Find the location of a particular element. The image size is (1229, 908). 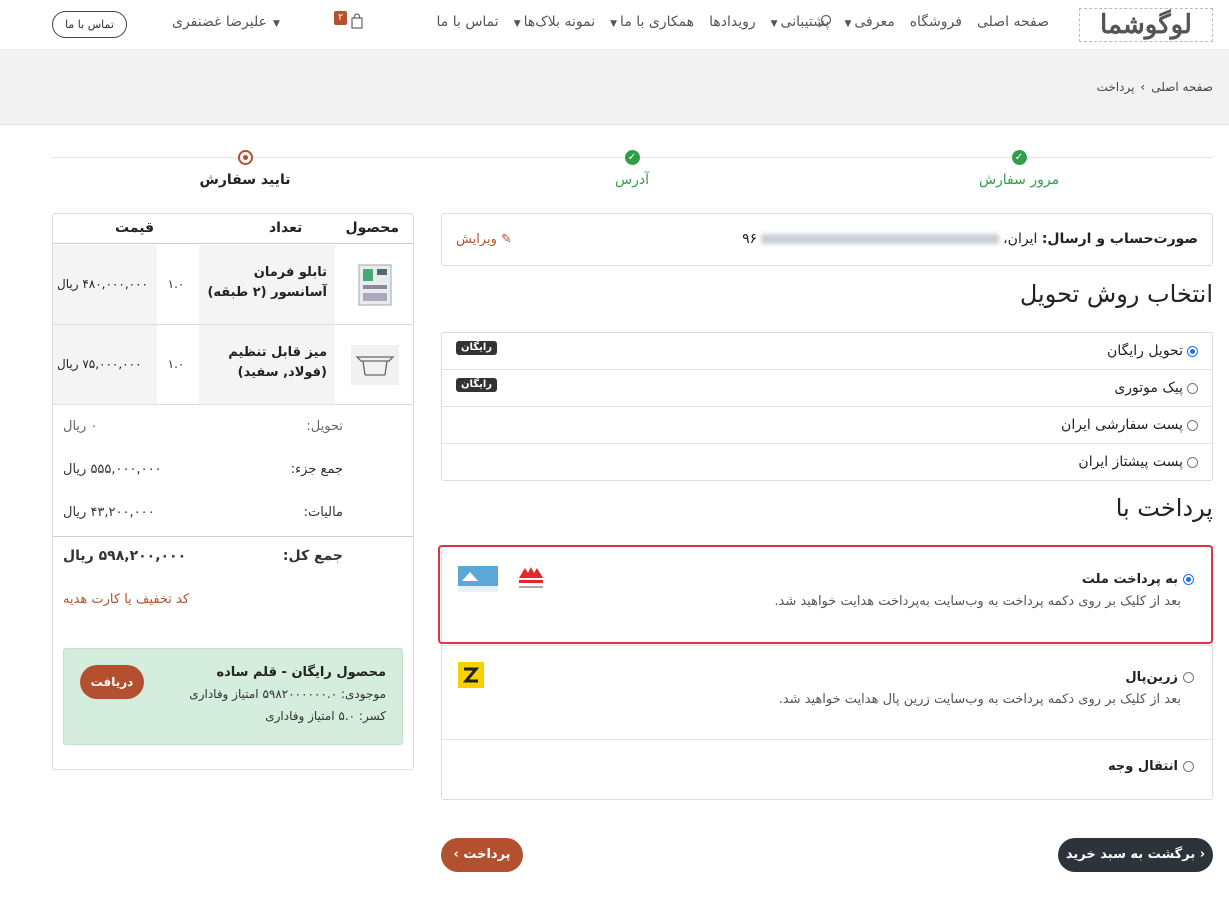

delivery-heading: انتخاب روش تحویل is located at coordinates (1116, 294).